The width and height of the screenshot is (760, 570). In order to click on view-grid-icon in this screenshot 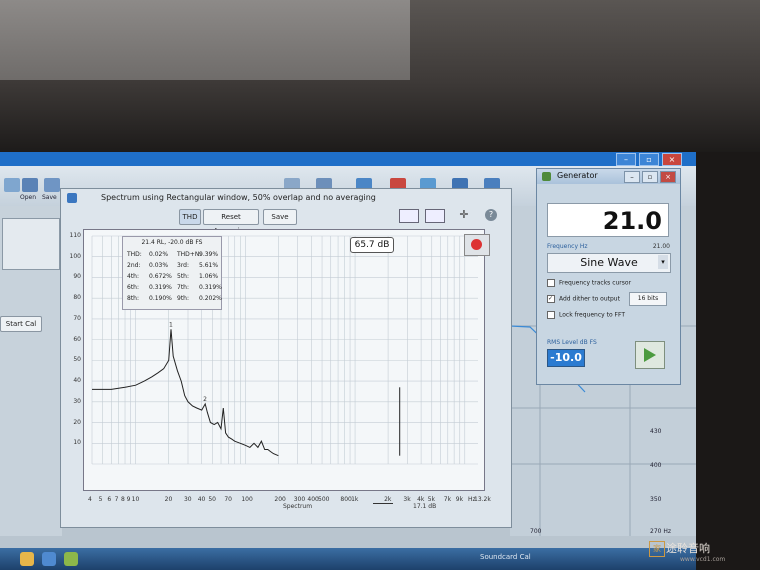, I will do `click(435, 216)`.